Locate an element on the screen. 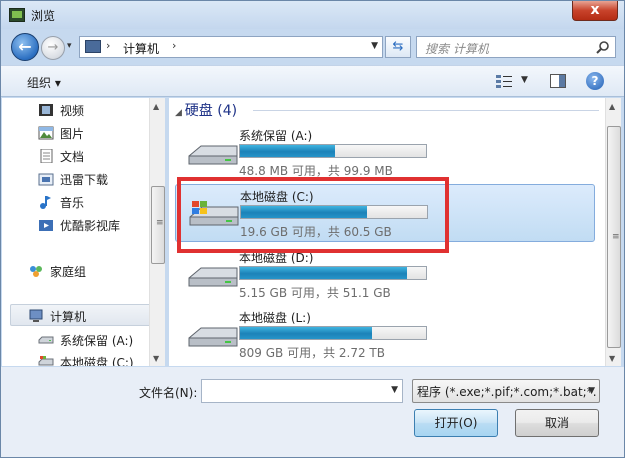 The height and width of the screenshot is (458, 625). drive-item: 系统保留 (A:) 48.8 MB 可用，共 99.9 MB is located at coordinates (385, 153).